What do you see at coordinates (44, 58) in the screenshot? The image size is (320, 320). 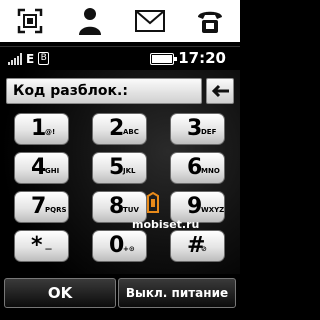 I see `bluetooth-icon: B` at bounding box center [44, 58].